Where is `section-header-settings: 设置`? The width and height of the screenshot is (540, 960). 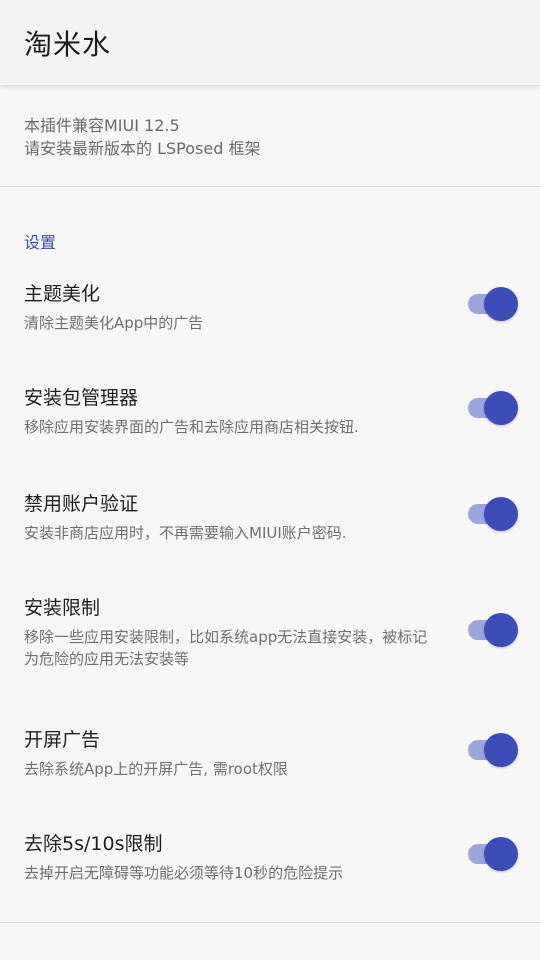 section-header-settings: 设置 is located at coordinates (40, 242).